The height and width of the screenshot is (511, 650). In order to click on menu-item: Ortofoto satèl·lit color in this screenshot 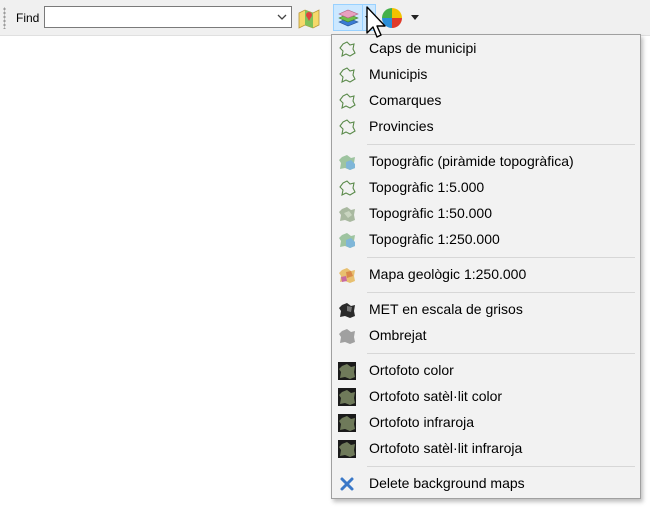, I will do `click(486, 397)`.